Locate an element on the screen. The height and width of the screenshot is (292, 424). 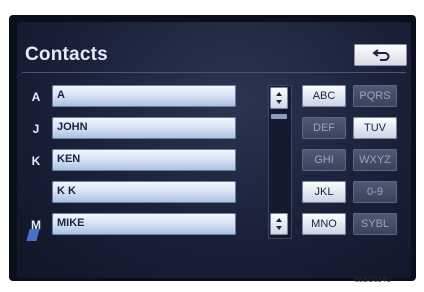
key-def: DEF is located at coordinates (324, 128).